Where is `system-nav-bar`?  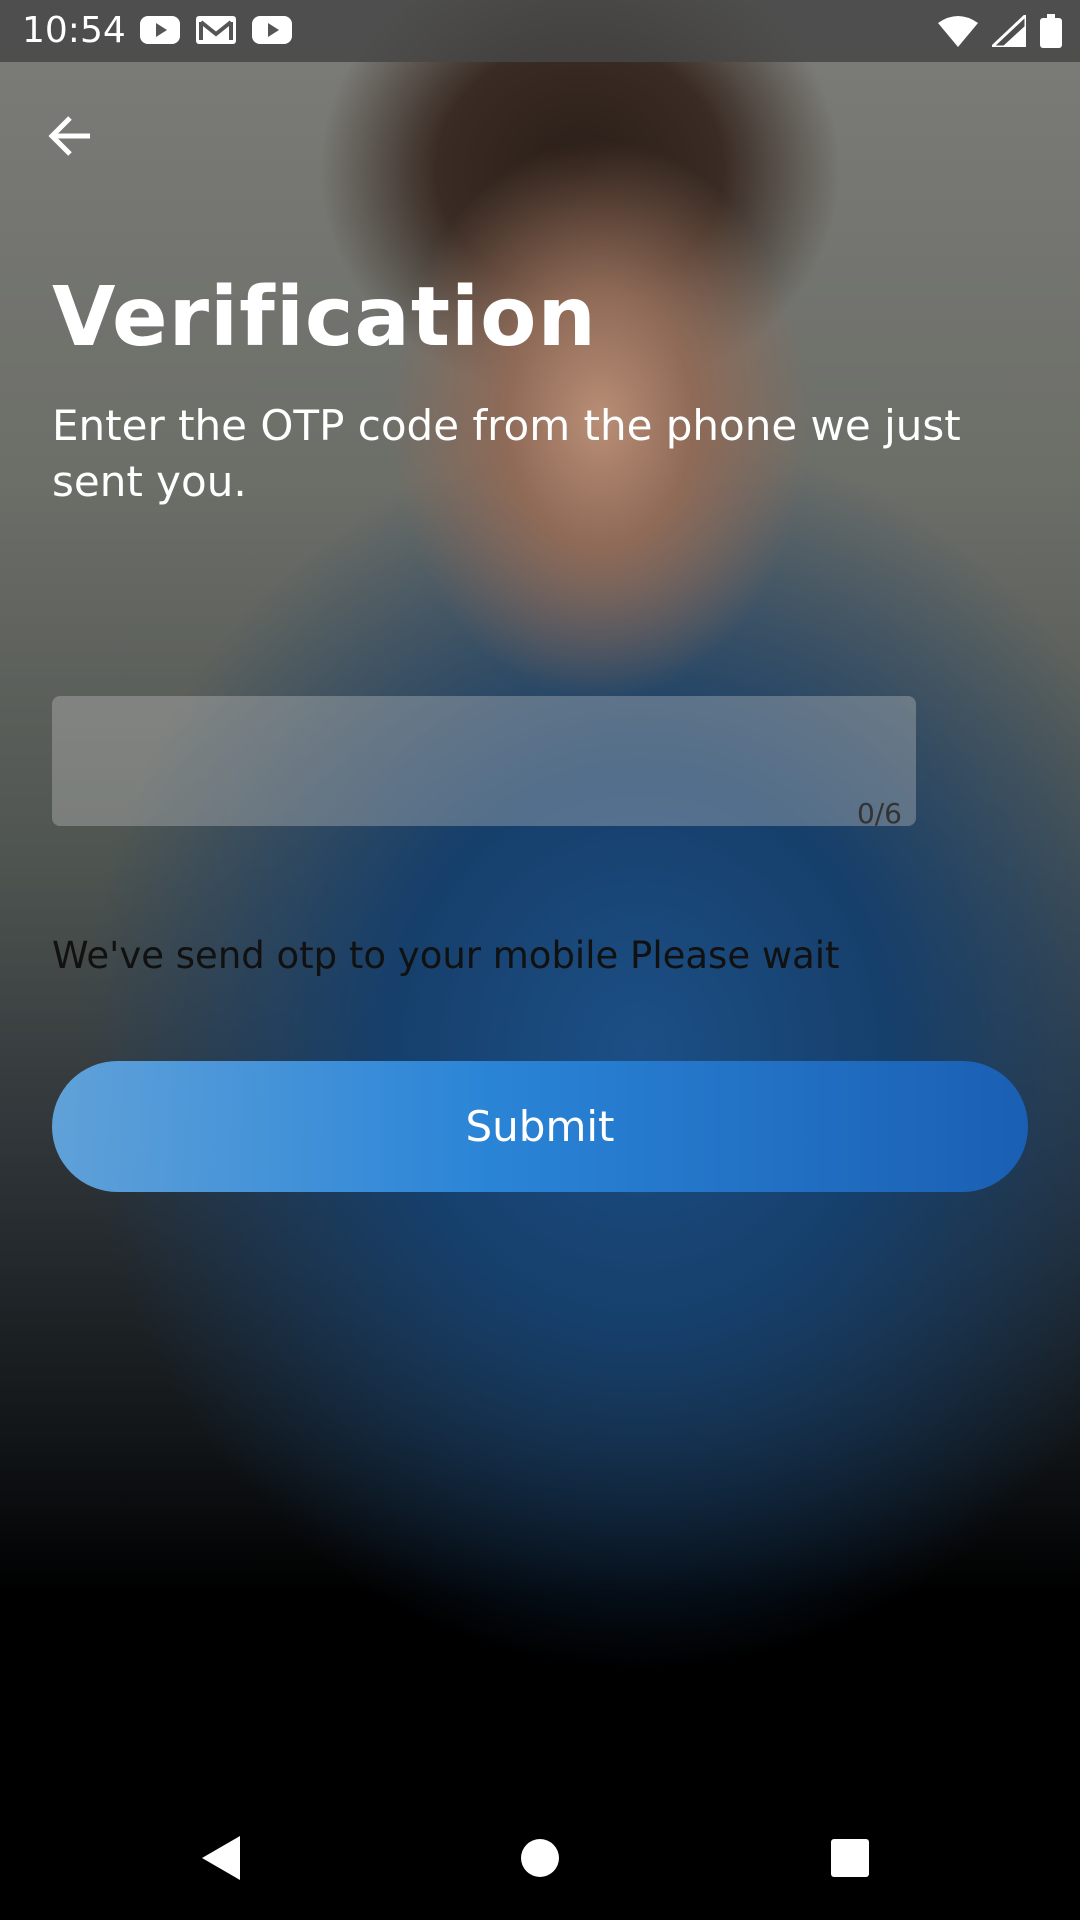 system-nav-bar is located at coordinates (540, 1850).